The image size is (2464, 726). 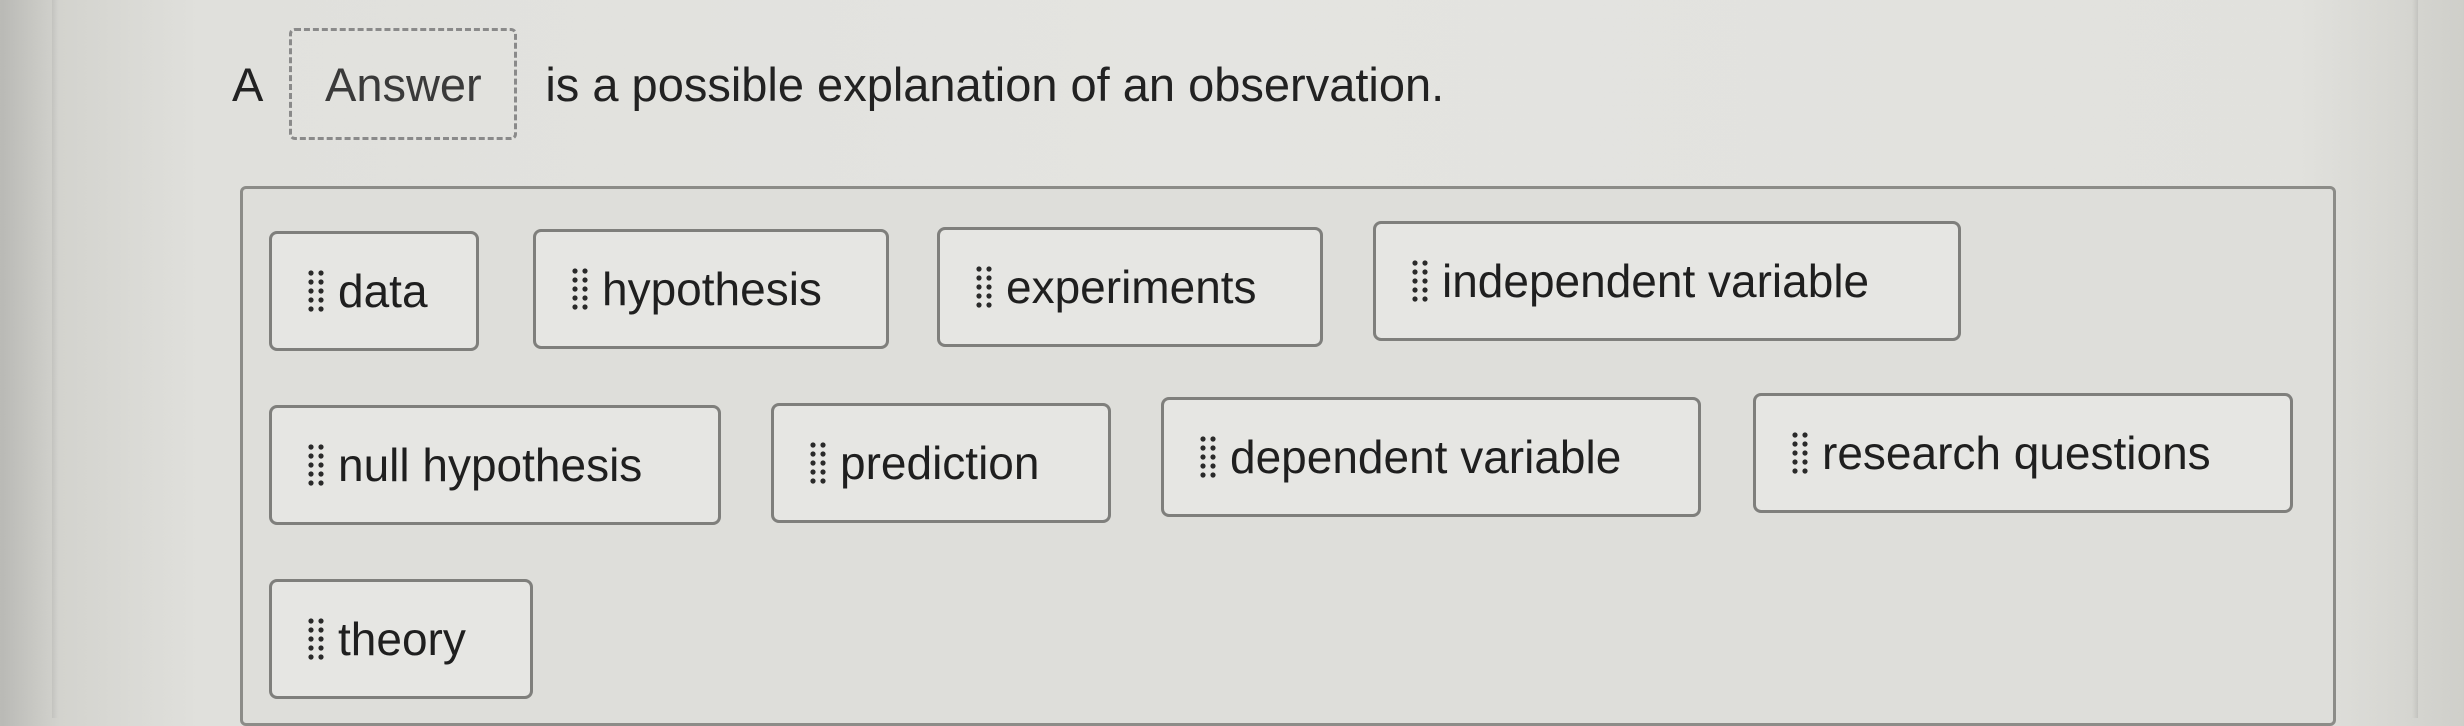 I want to click on choice-chip-independent-variable: independent variable, so click(x=1667, y=281).